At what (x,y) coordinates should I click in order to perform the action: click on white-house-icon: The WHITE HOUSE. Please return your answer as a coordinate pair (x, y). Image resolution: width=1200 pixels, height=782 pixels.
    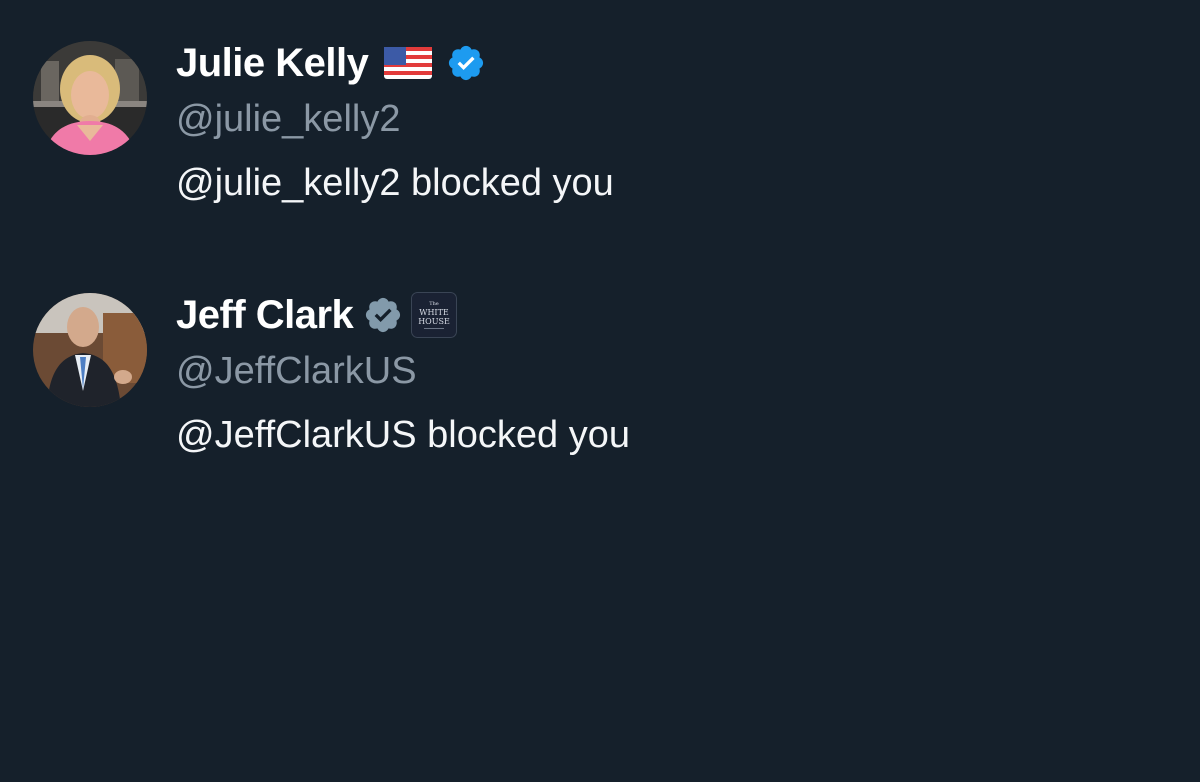
    Looking at the image, I should click on (434, 315).